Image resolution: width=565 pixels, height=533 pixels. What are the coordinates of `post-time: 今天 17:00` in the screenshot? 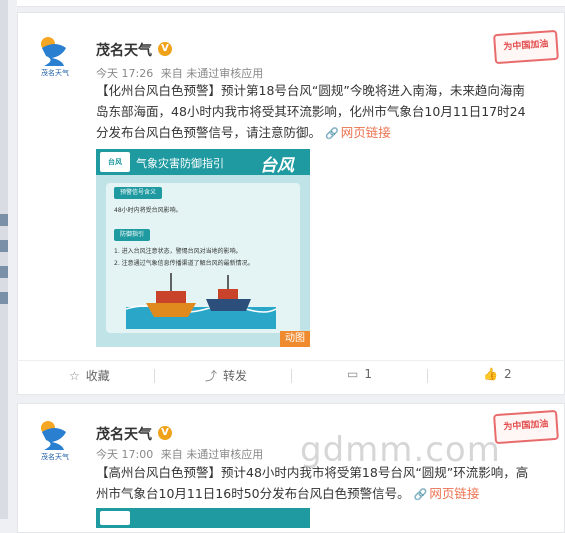 It's located at (124, 454).